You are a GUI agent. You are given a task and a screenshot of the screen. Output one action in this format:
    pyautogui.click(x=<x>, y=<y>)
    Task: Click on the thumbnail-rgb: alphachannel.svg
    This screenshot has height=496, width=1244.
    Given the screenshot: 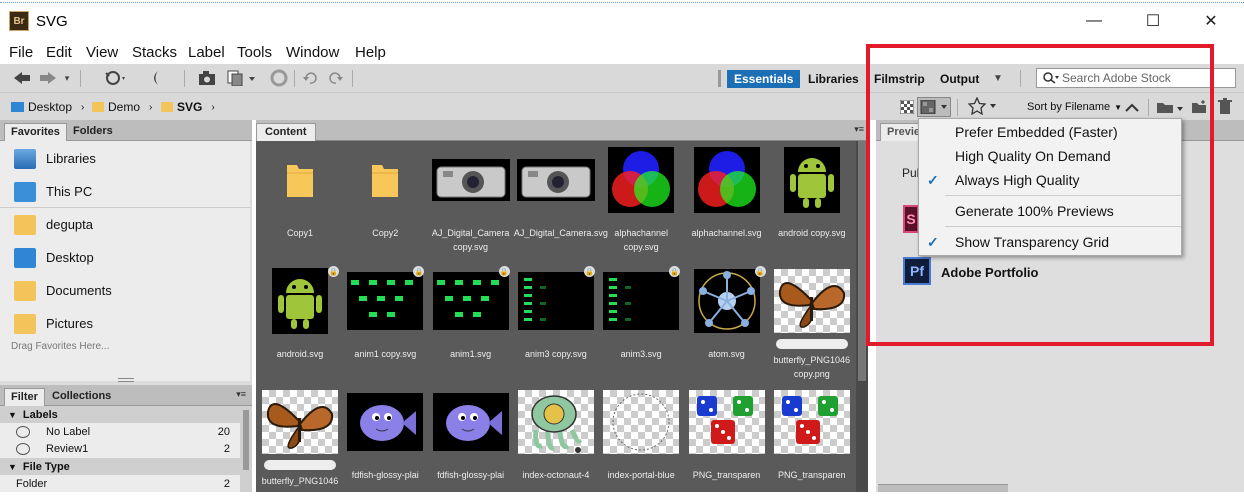 What is the action you would take?
    pyautogui.click(x=727, y=199)
    